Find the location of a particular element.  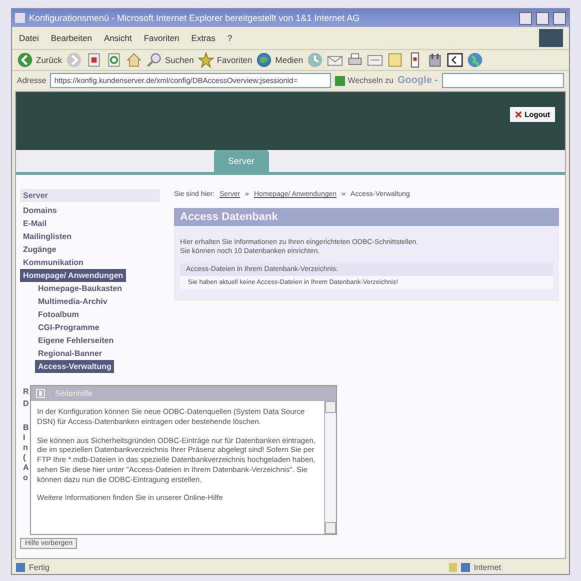

menu-item: Datei is located at coordinates (29, 38).